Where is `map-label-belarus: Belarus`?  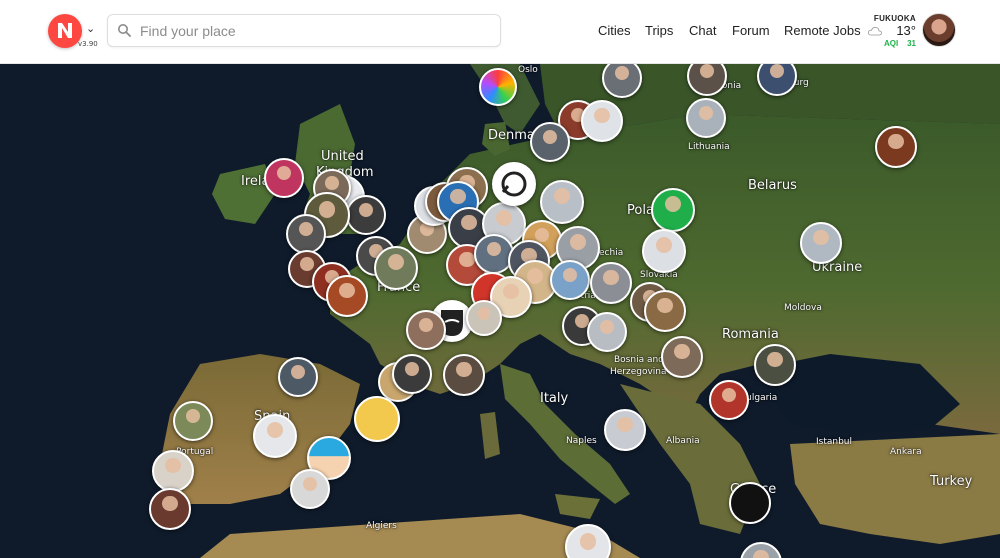
map-label-belarus: Belarus is located at coordinates (772, 185).